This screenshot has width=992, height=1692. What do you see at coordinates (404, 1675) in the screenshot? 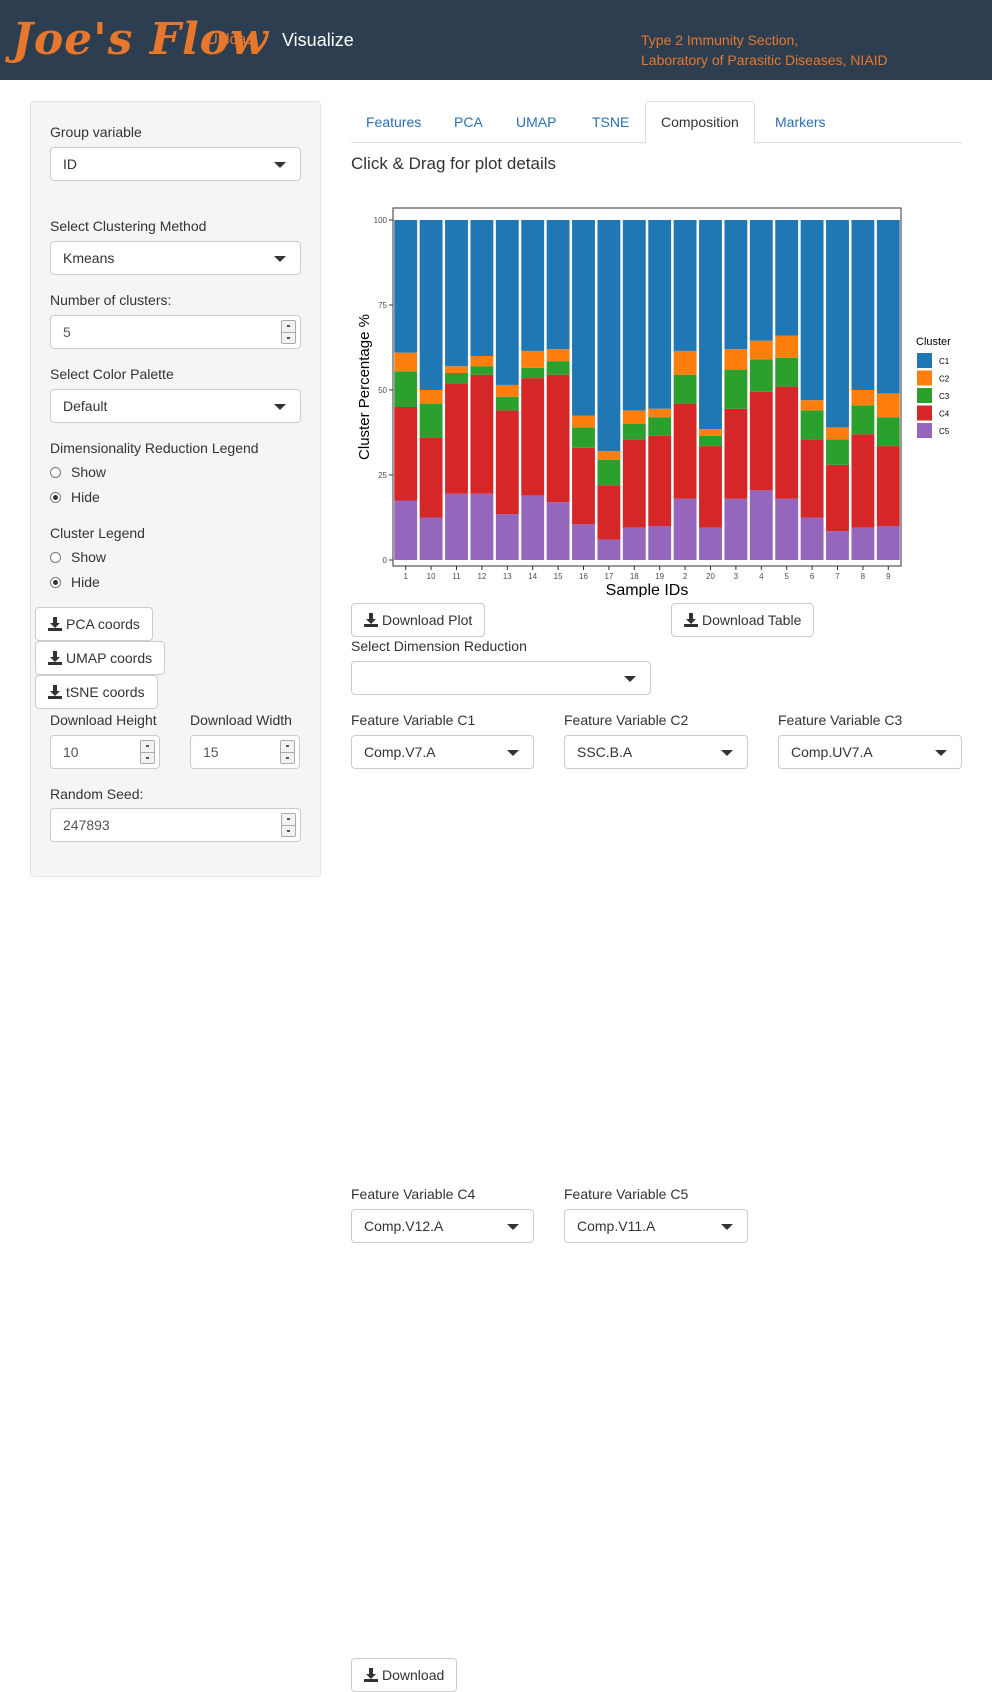
I see `download-button: Download` at bounding box center [404, 1675].